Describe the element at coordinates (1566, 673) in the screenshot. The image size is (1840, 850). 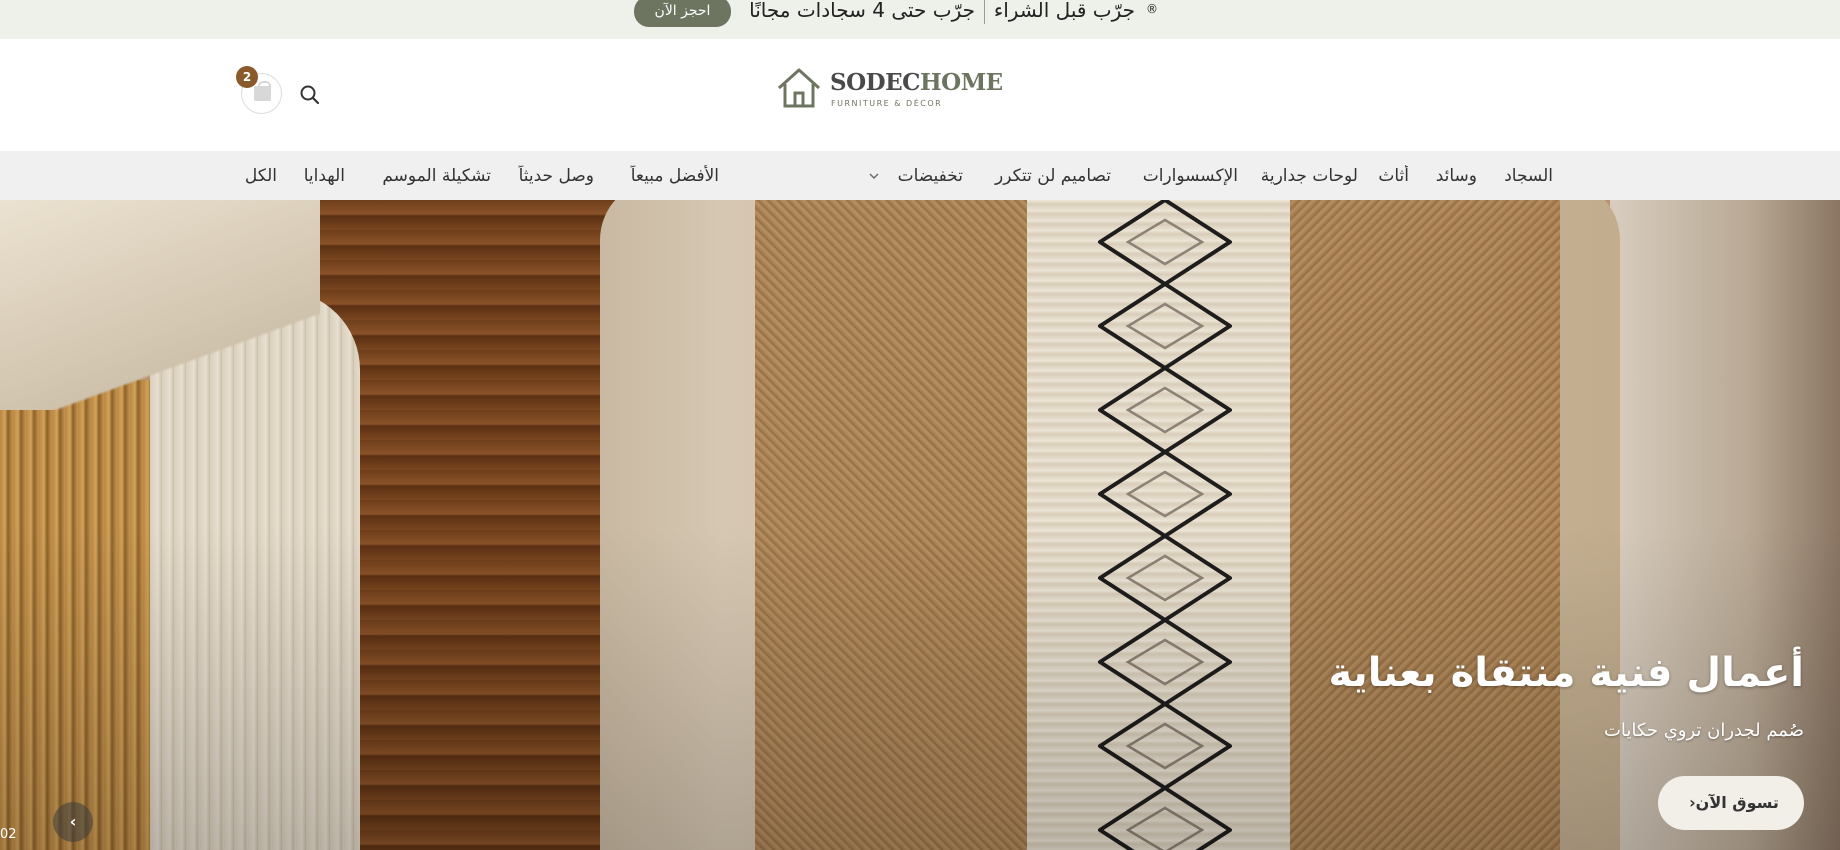
I see `hero-title: أعمال فنية منتقاة بعناية` at that location.